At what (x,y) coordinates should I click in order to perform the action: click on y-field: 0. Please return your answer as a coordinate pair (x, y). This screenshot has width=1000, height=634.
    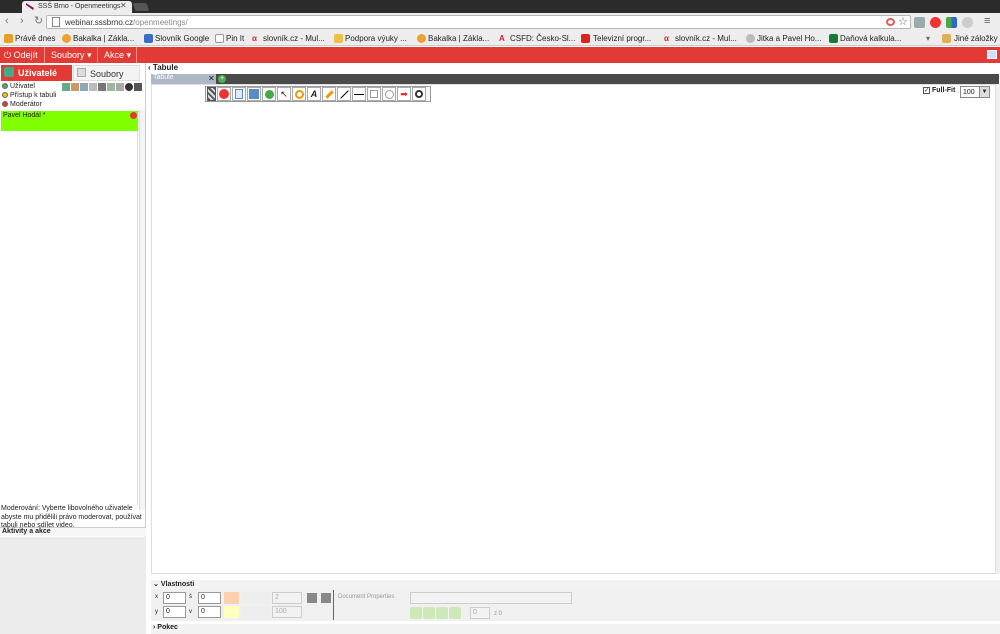
    Looking at the image, I should click on (174, 612).